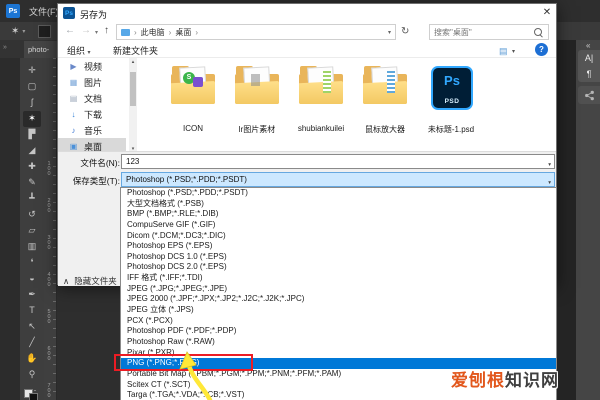 The width and height of the screenshot is (600, 400). Describe the element at coordinates (338, 193) in the screenshot. I see `format-option: Photoshop (*.PSD;*.PDD;*.PSDT)` at that location.